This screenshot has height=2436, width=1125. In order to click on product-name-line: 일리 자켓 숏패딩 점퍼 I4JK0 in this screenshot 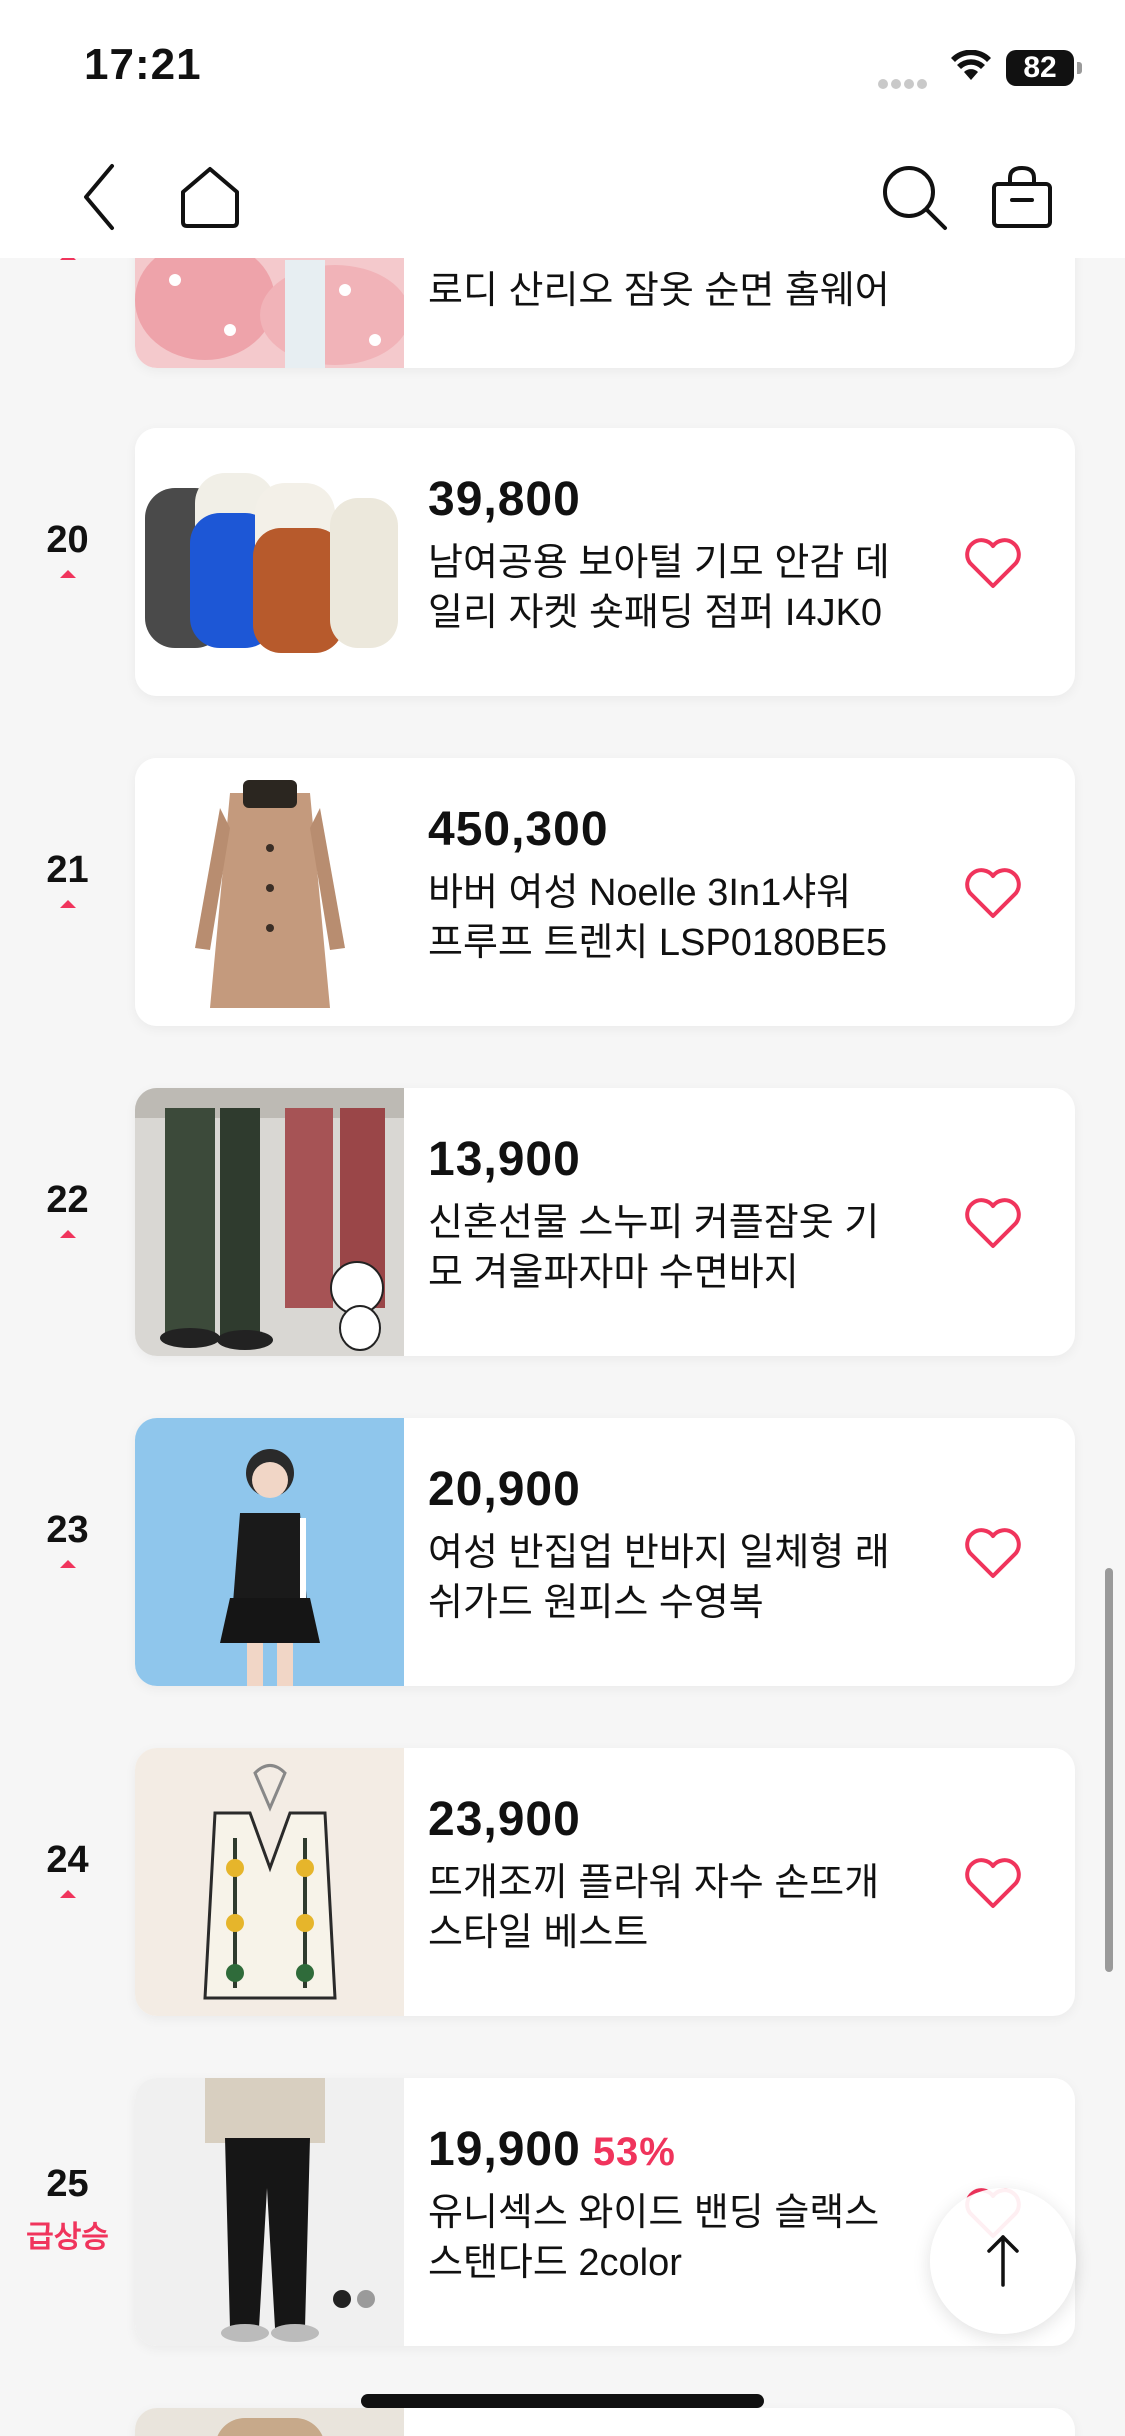, I will do `click(655, 613)`.